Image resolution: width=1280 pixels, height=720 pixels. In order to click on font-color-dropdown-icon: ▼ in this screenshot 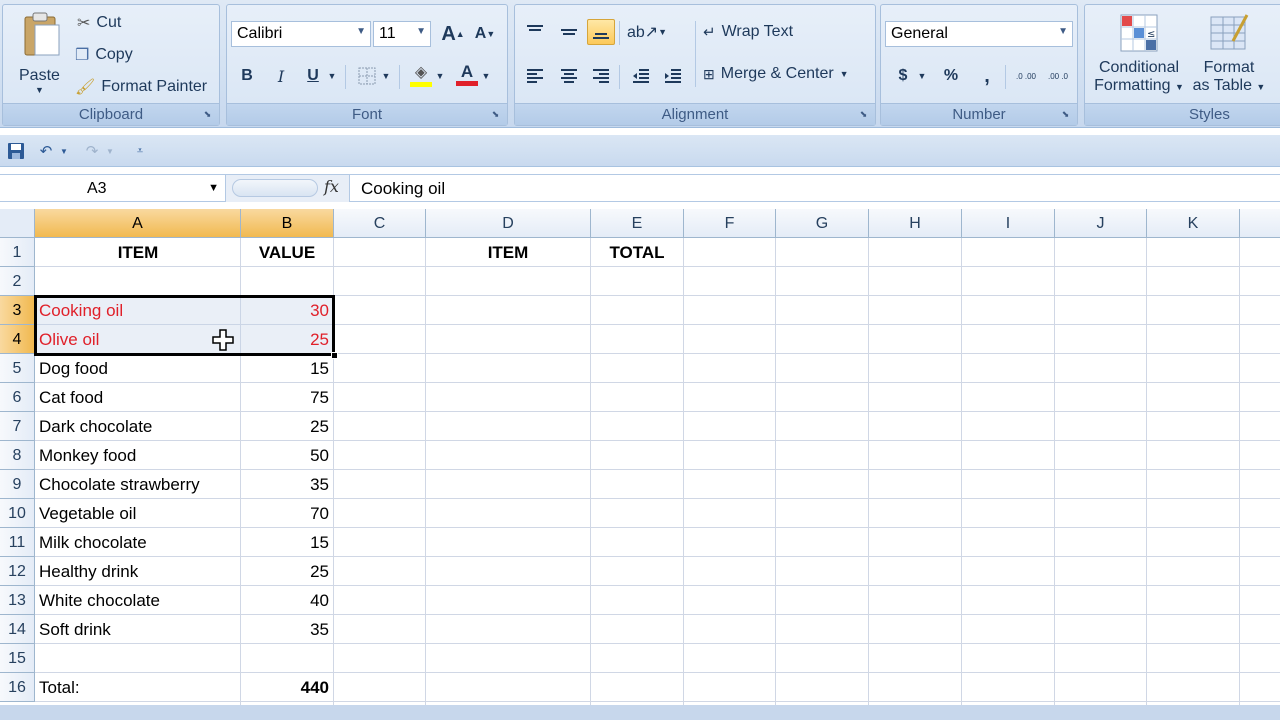, I will do `click(486, 76)`.